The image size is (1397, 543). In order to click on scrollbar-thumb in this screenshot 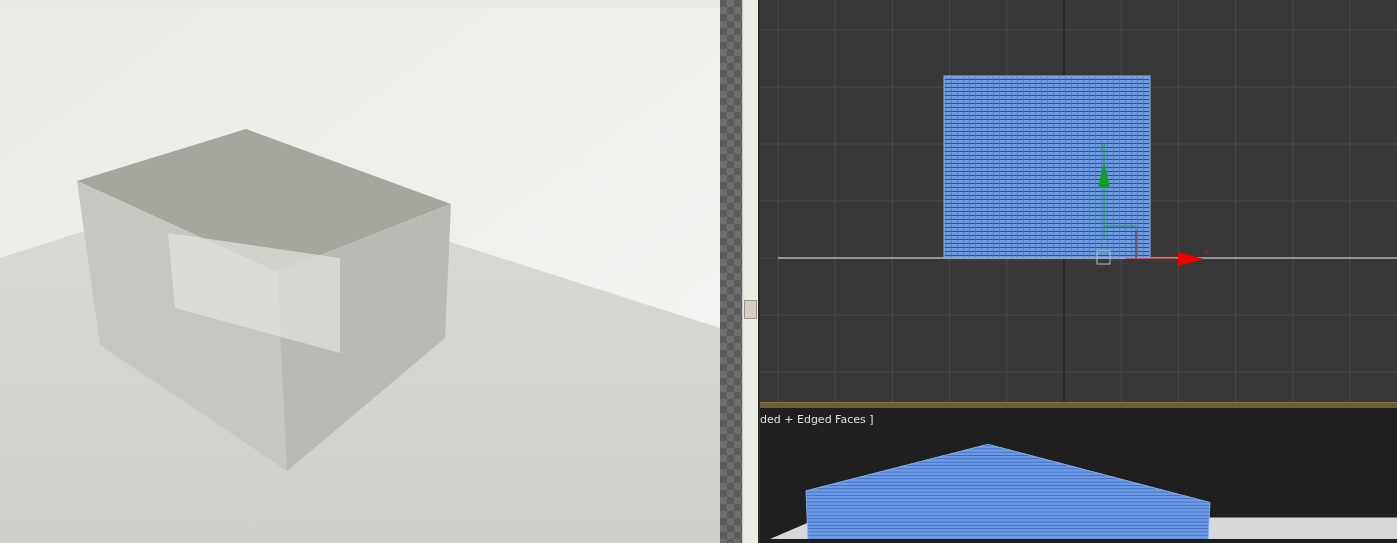, I will do `click(750, 309)`.